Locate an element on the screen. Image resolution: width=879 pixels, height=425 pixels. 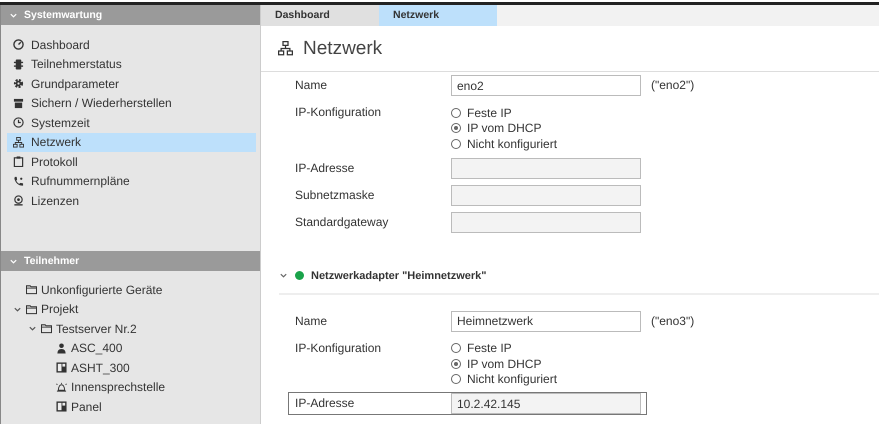
person-icon is located at coordinates (61, 348).